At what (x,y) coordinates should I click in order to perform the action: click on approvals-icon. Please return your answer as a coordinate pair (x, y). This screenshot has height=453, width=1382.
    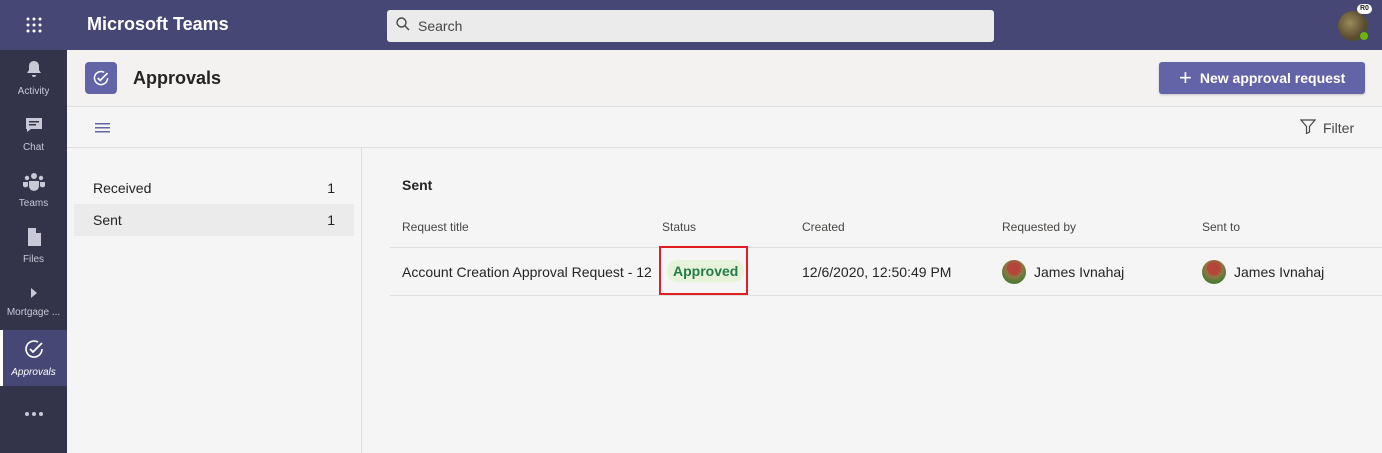
    Looking at the image, I should click on (34, 350).